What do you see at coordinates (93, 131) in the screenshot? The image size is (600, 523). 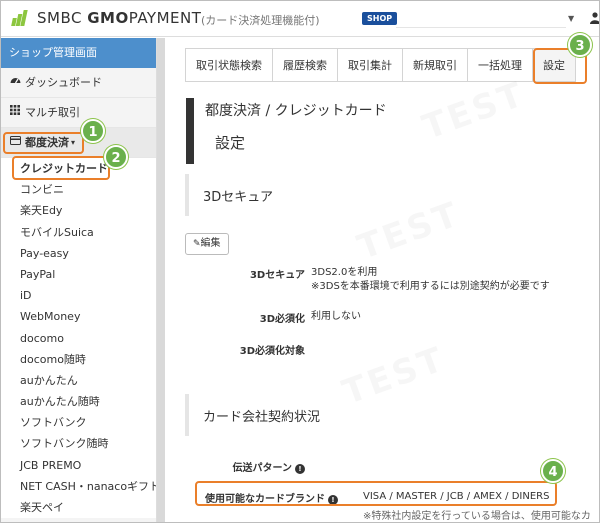 I see `step-badge-1: 1` at bounding box center [93, 131].